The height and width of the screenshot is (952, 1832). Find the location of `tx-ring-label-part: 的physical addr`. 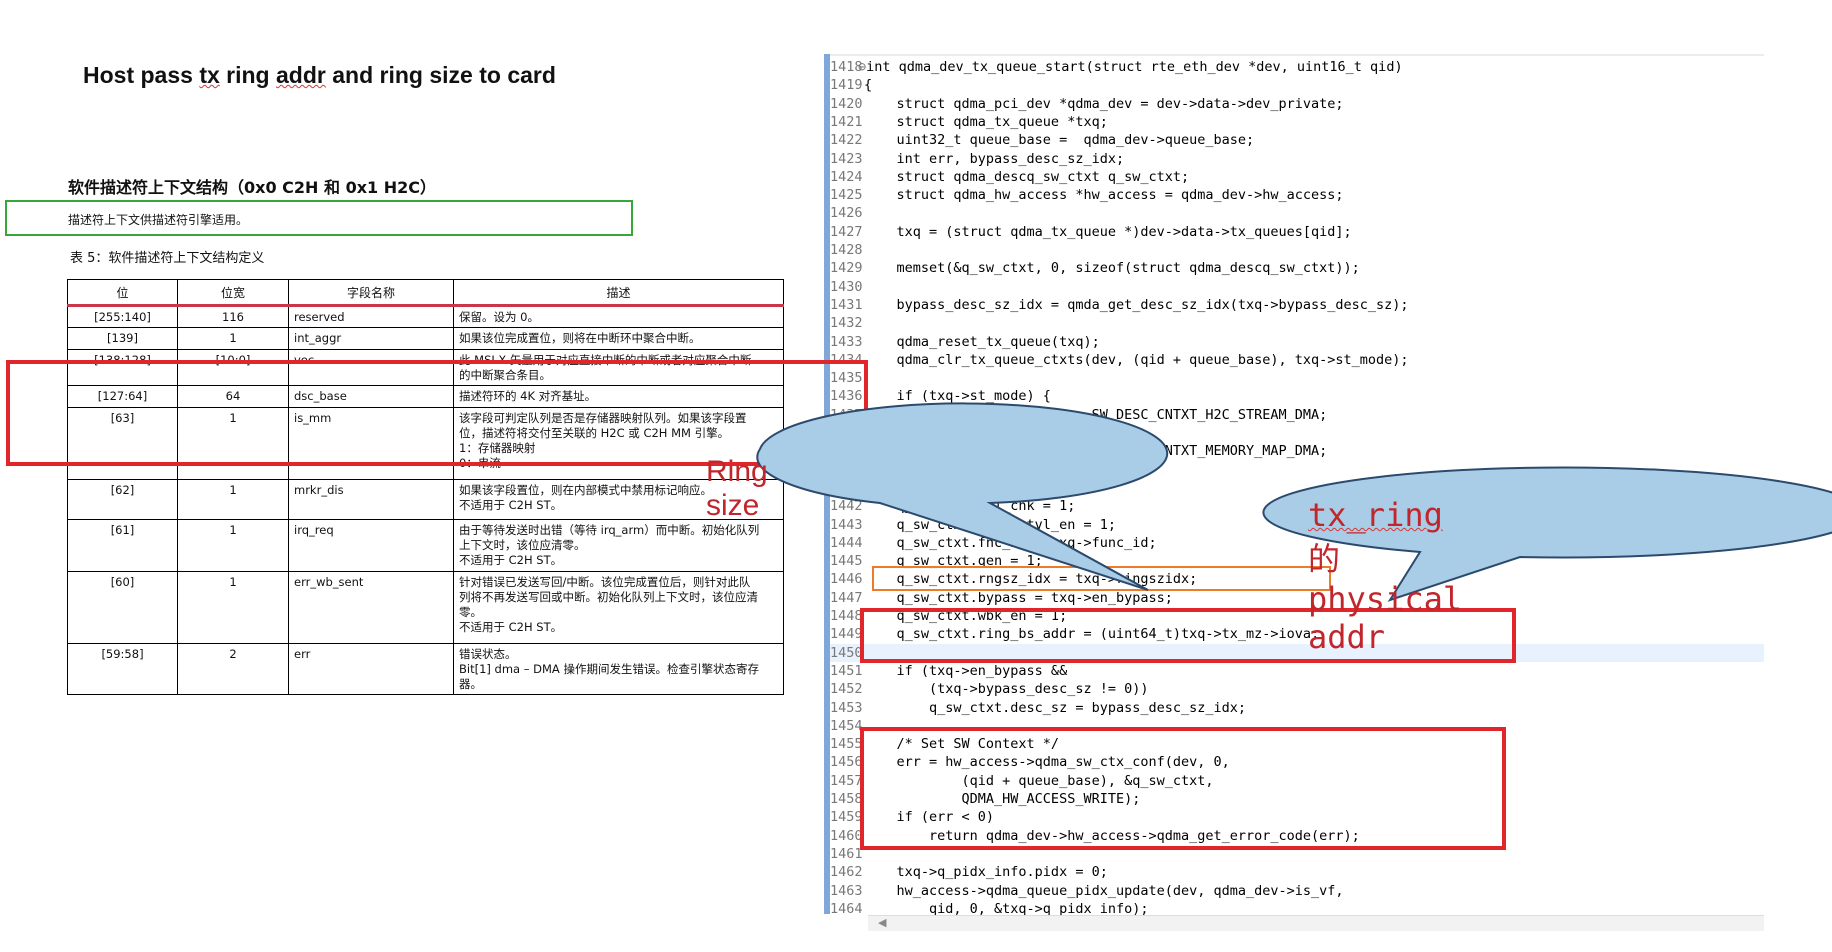

tx-ring-label-part: 的physical addr is located at coordinates (1385, 598).